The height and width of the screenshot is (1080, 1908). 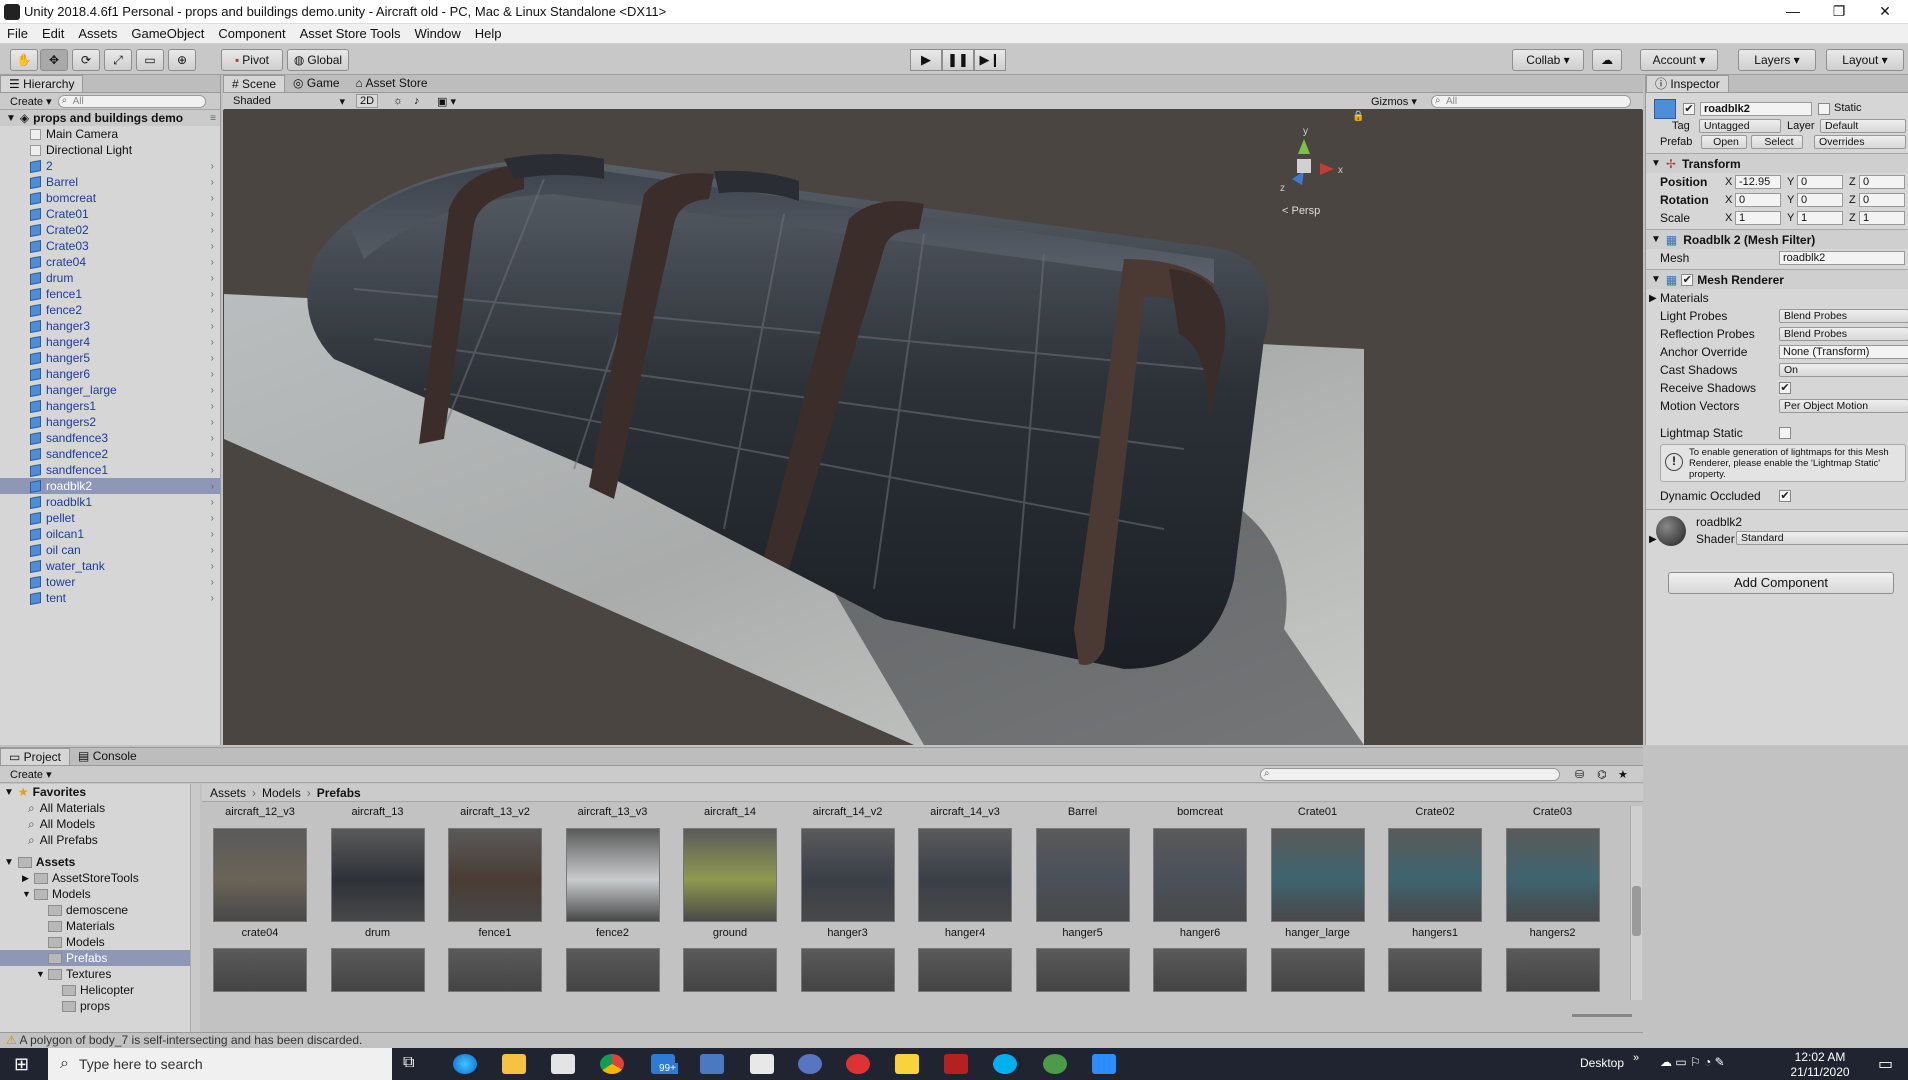 I want to click on tab-game: ◎ Game, so click(x=316, y=83).